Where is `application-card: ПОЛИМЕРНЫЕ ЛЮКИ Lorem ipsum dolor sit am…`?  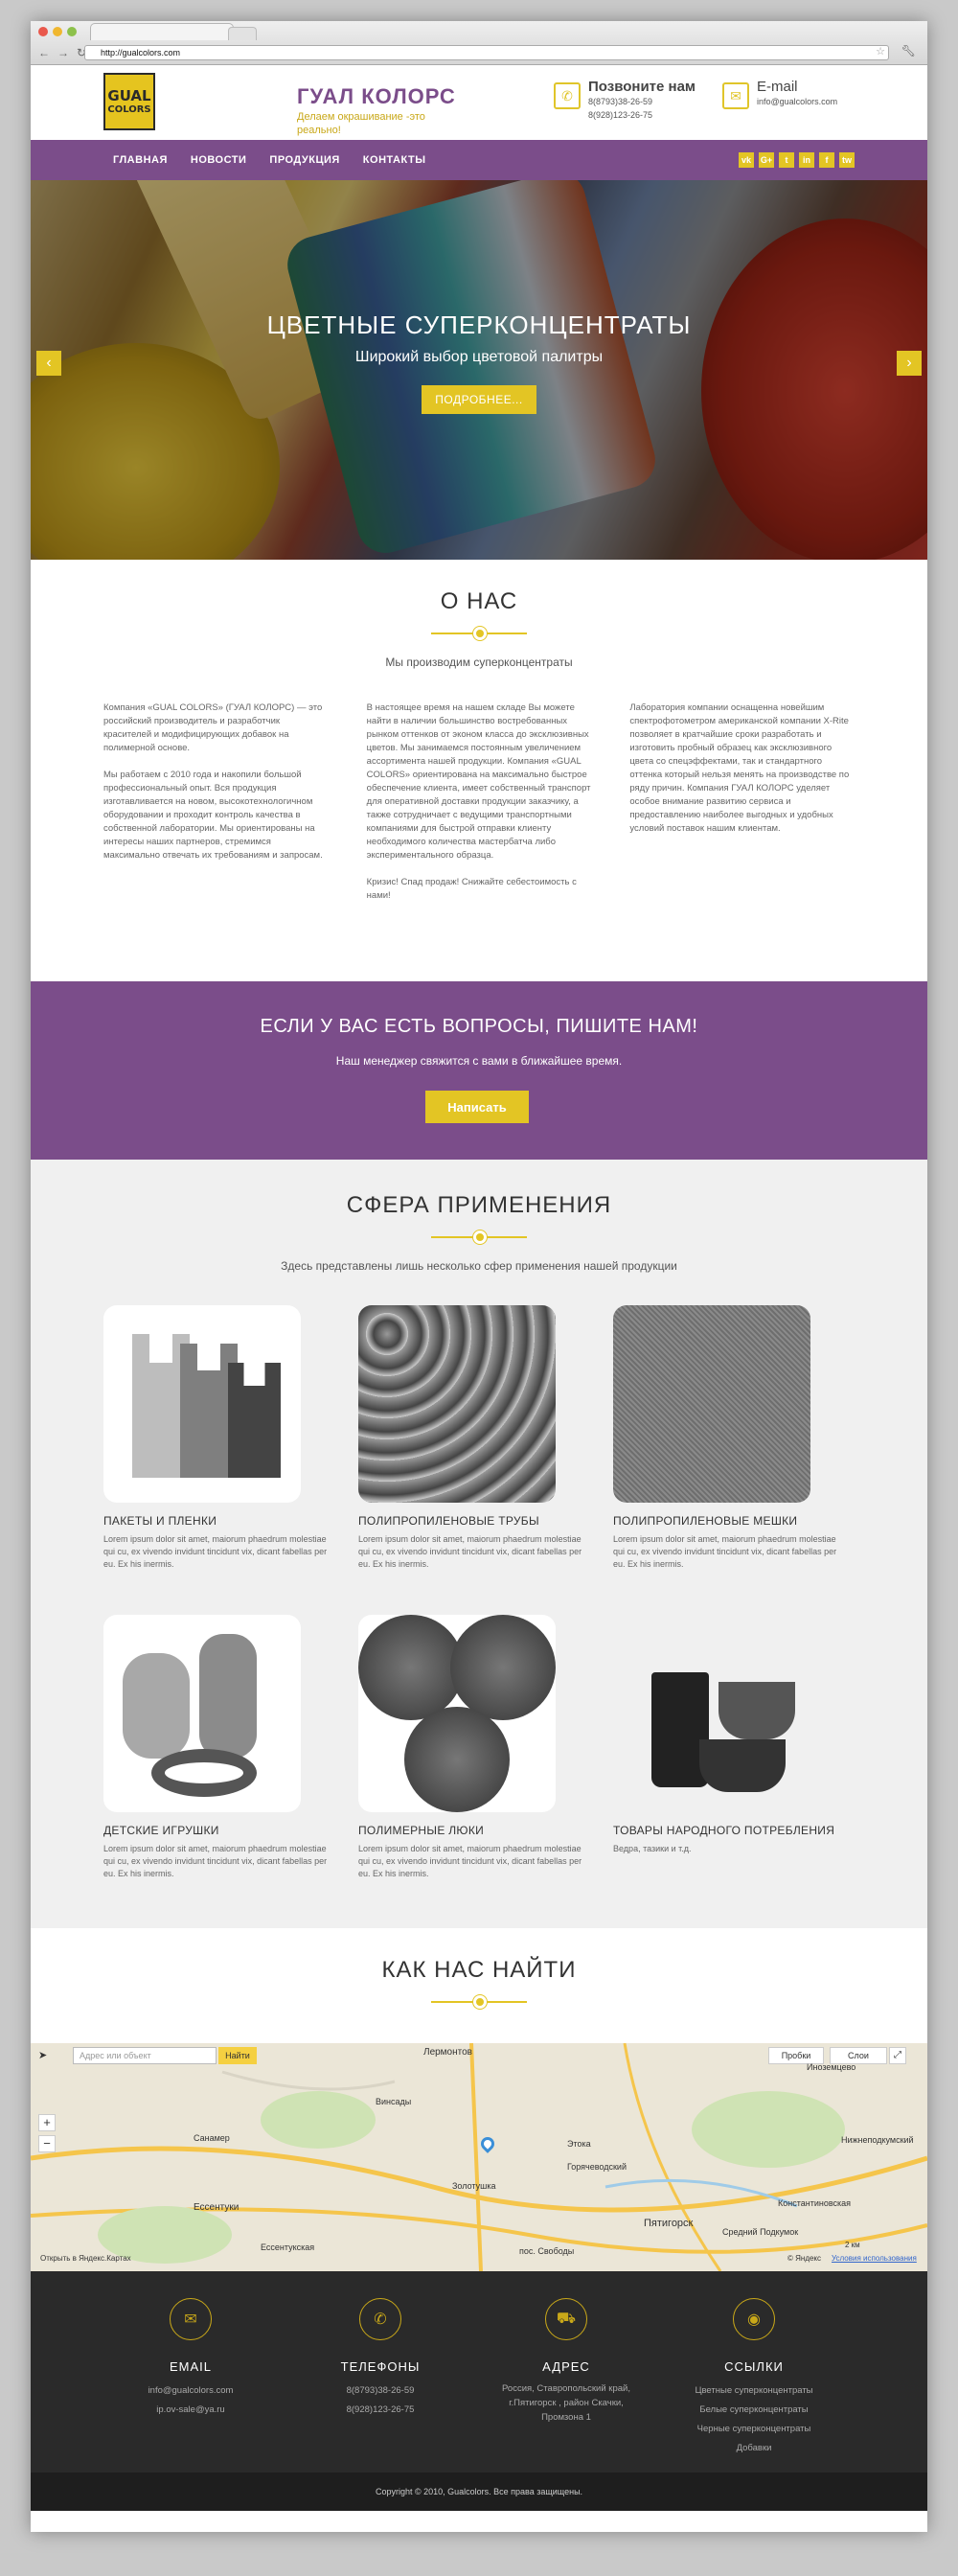 application-card: ПОЛИМЕРНЫЕ ЛЮКИ Lorem ipsum dolor sit am… is located at coordinates (472, 1747).